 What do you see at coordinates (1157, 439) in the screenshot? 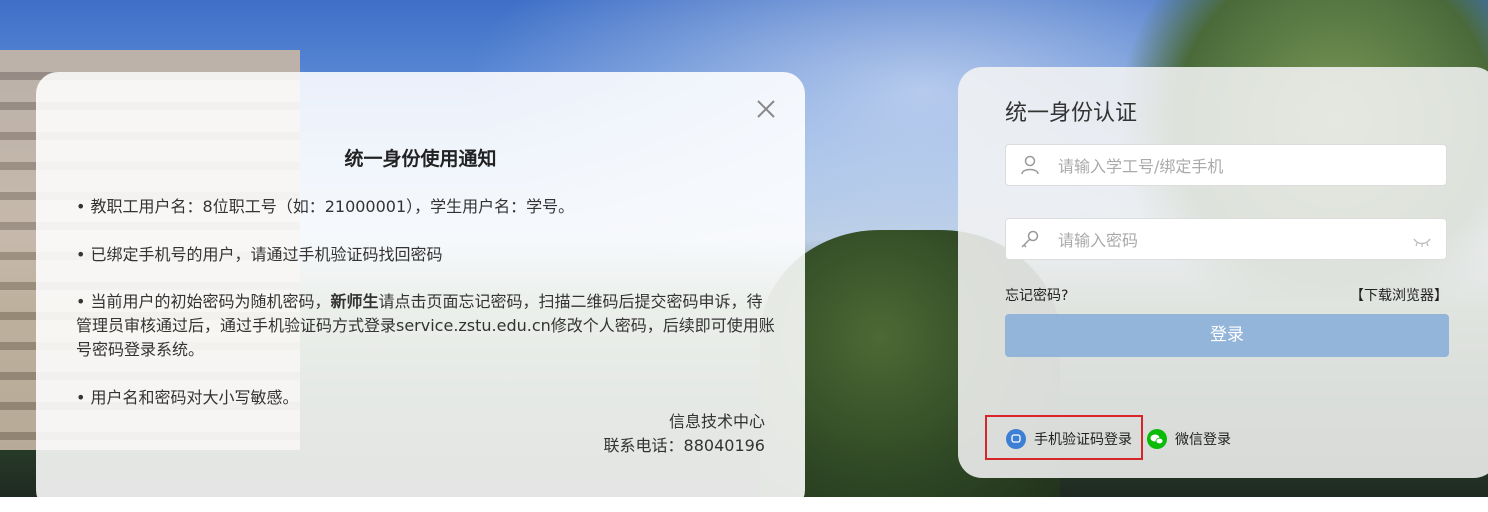
I see `wechat-icon` at bounding box center [1157, 439].